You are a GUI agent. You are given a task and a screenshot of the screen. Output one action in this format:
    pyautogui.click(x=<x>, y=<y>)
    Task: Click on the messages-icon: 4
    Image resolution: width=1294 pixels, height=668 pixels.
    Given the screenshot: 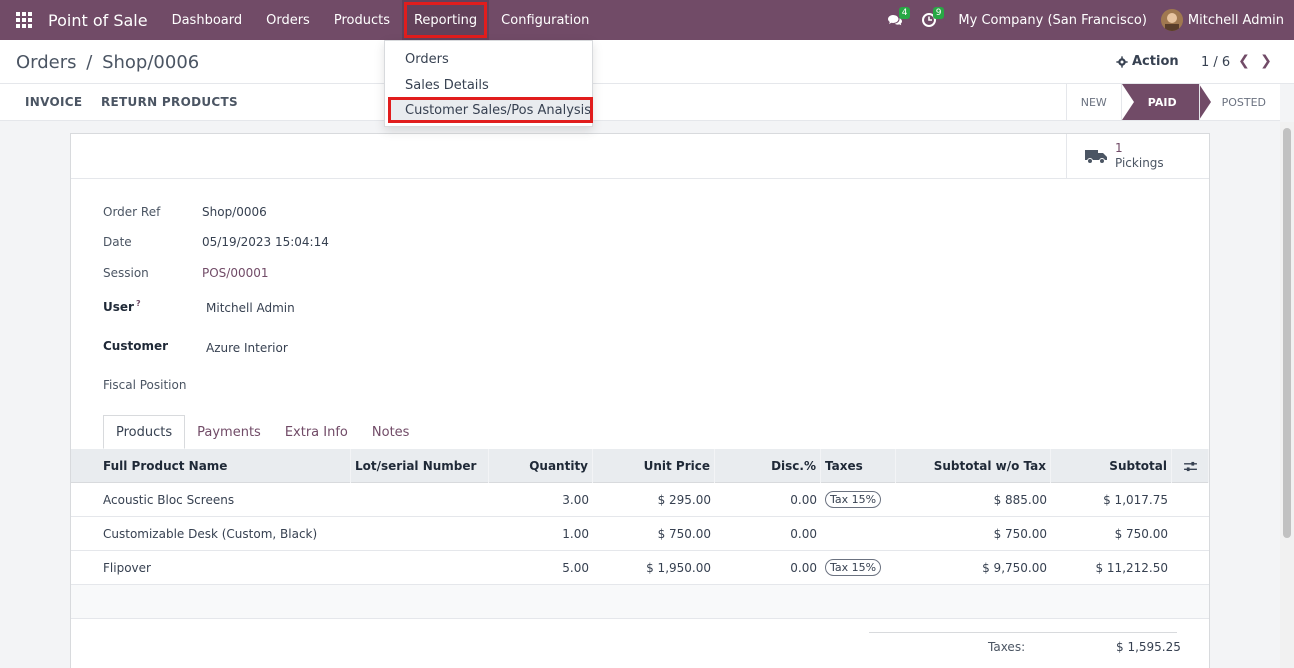 What is the action you would take?
    pyautogui.click(x=895, y=20)
    